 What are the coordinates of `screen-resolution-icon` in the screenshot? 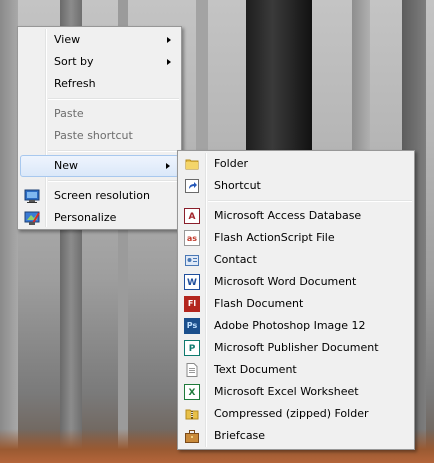 It's located at (32, 196).